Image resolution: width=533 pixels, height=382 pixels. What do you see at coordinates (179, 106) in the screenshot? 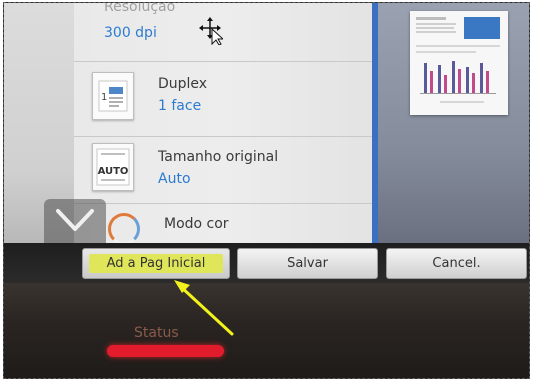
I see `duplex-value: 1 face` at bounding box center [179, 106].